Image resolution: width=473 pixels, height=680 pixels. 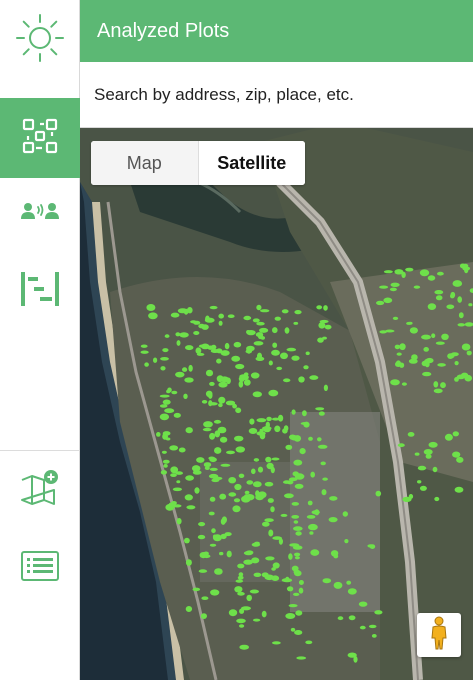 I want to click on street-view-button, so click(x=439, y=635).